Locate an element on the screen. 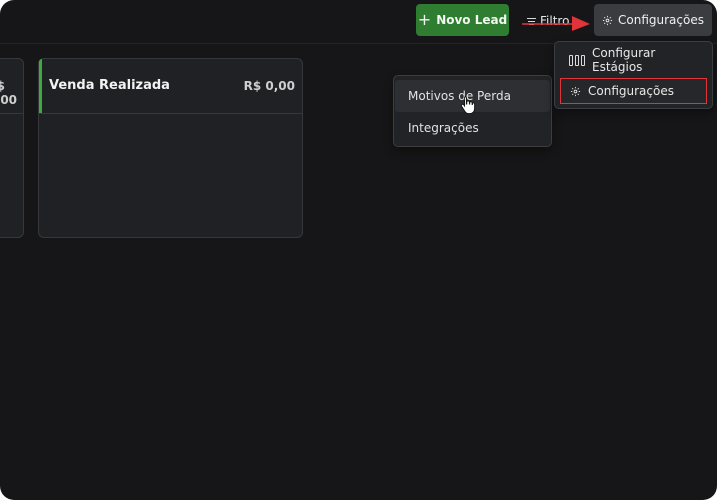 This screenshot has height=500, width=717. stage-title: Venda Realizada is located at coordinates (109, 85).